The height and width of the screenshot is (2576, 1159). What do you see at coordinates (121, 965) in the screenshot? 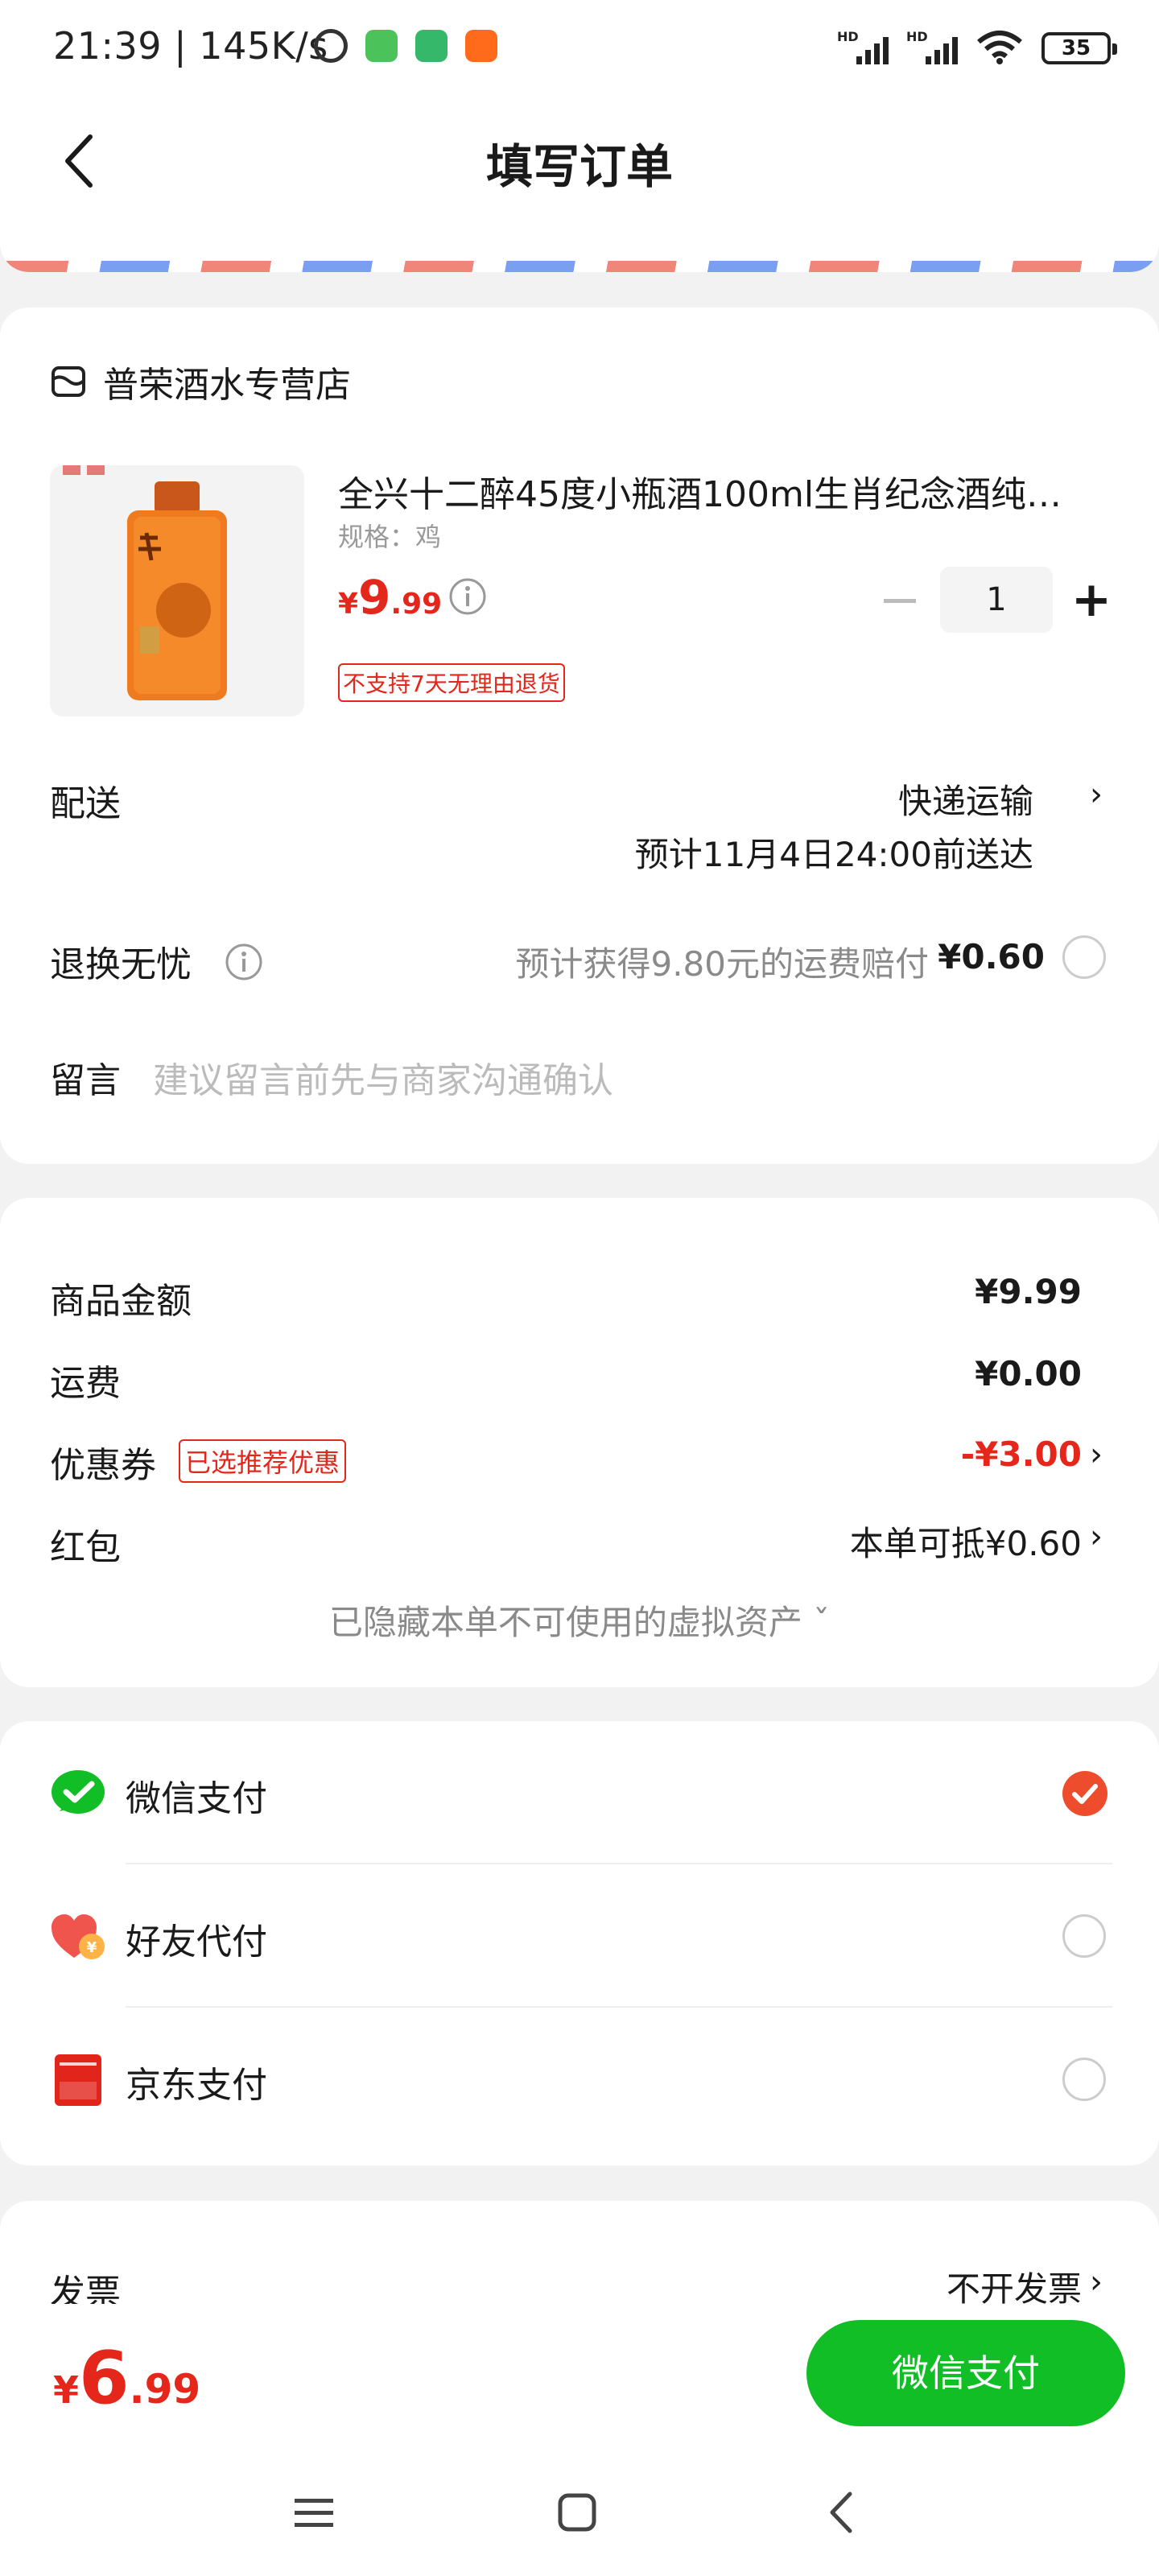
I see `return-worry-free-label: 退换无忧` at bounding box center [121, 965].